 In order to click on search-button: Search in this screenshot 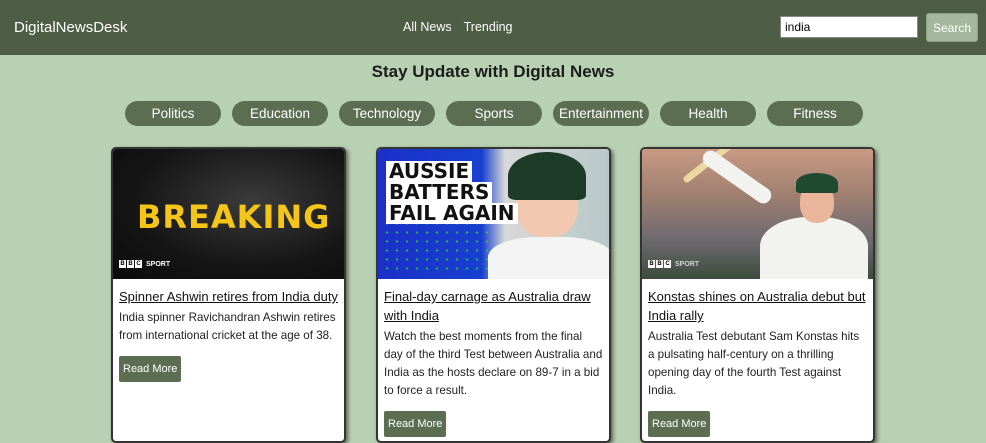, I will do `click(952, 27)`.